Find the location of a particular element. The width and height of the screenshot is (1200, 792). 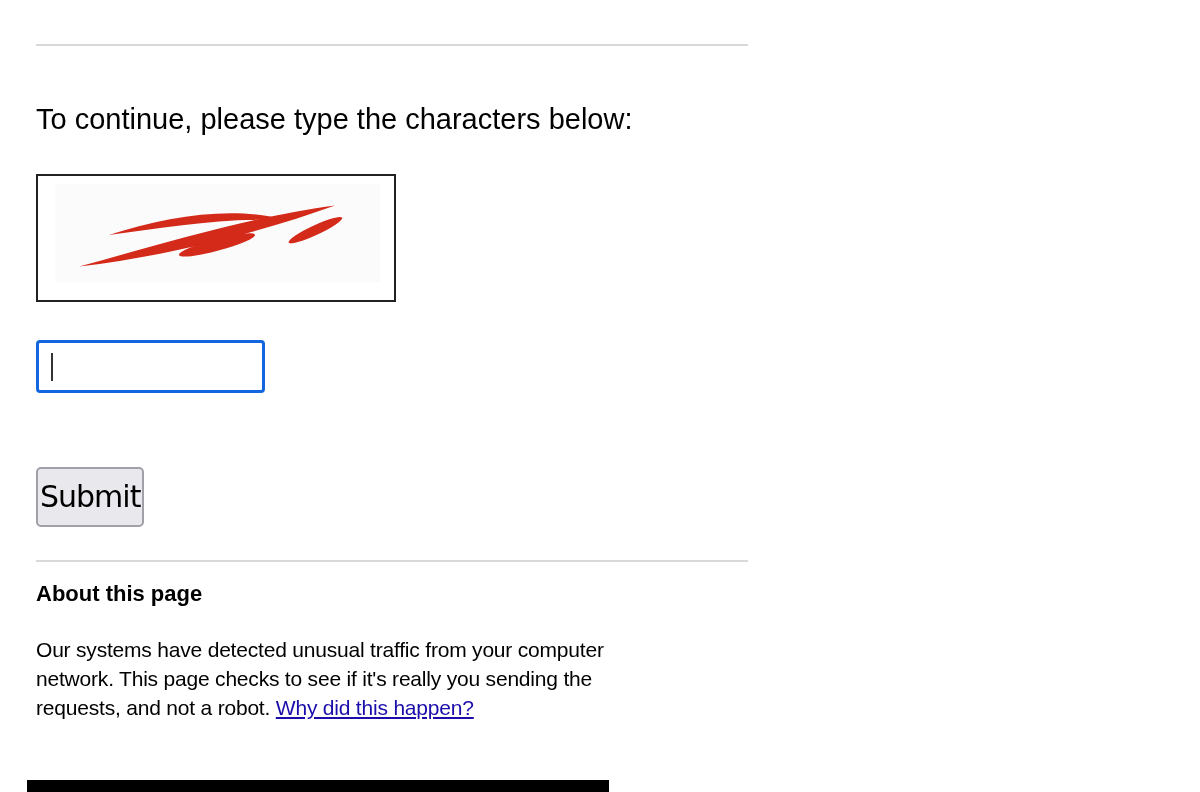

submit-button: Submit is located at coordinates (90, 497).